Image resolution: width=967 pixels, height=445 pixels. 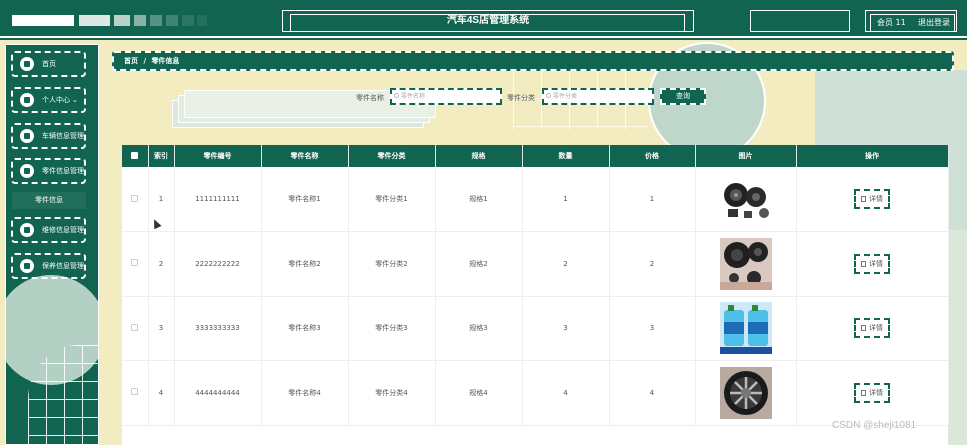 I want to click on user-name: 会员 11, so click(x=891, y=22).